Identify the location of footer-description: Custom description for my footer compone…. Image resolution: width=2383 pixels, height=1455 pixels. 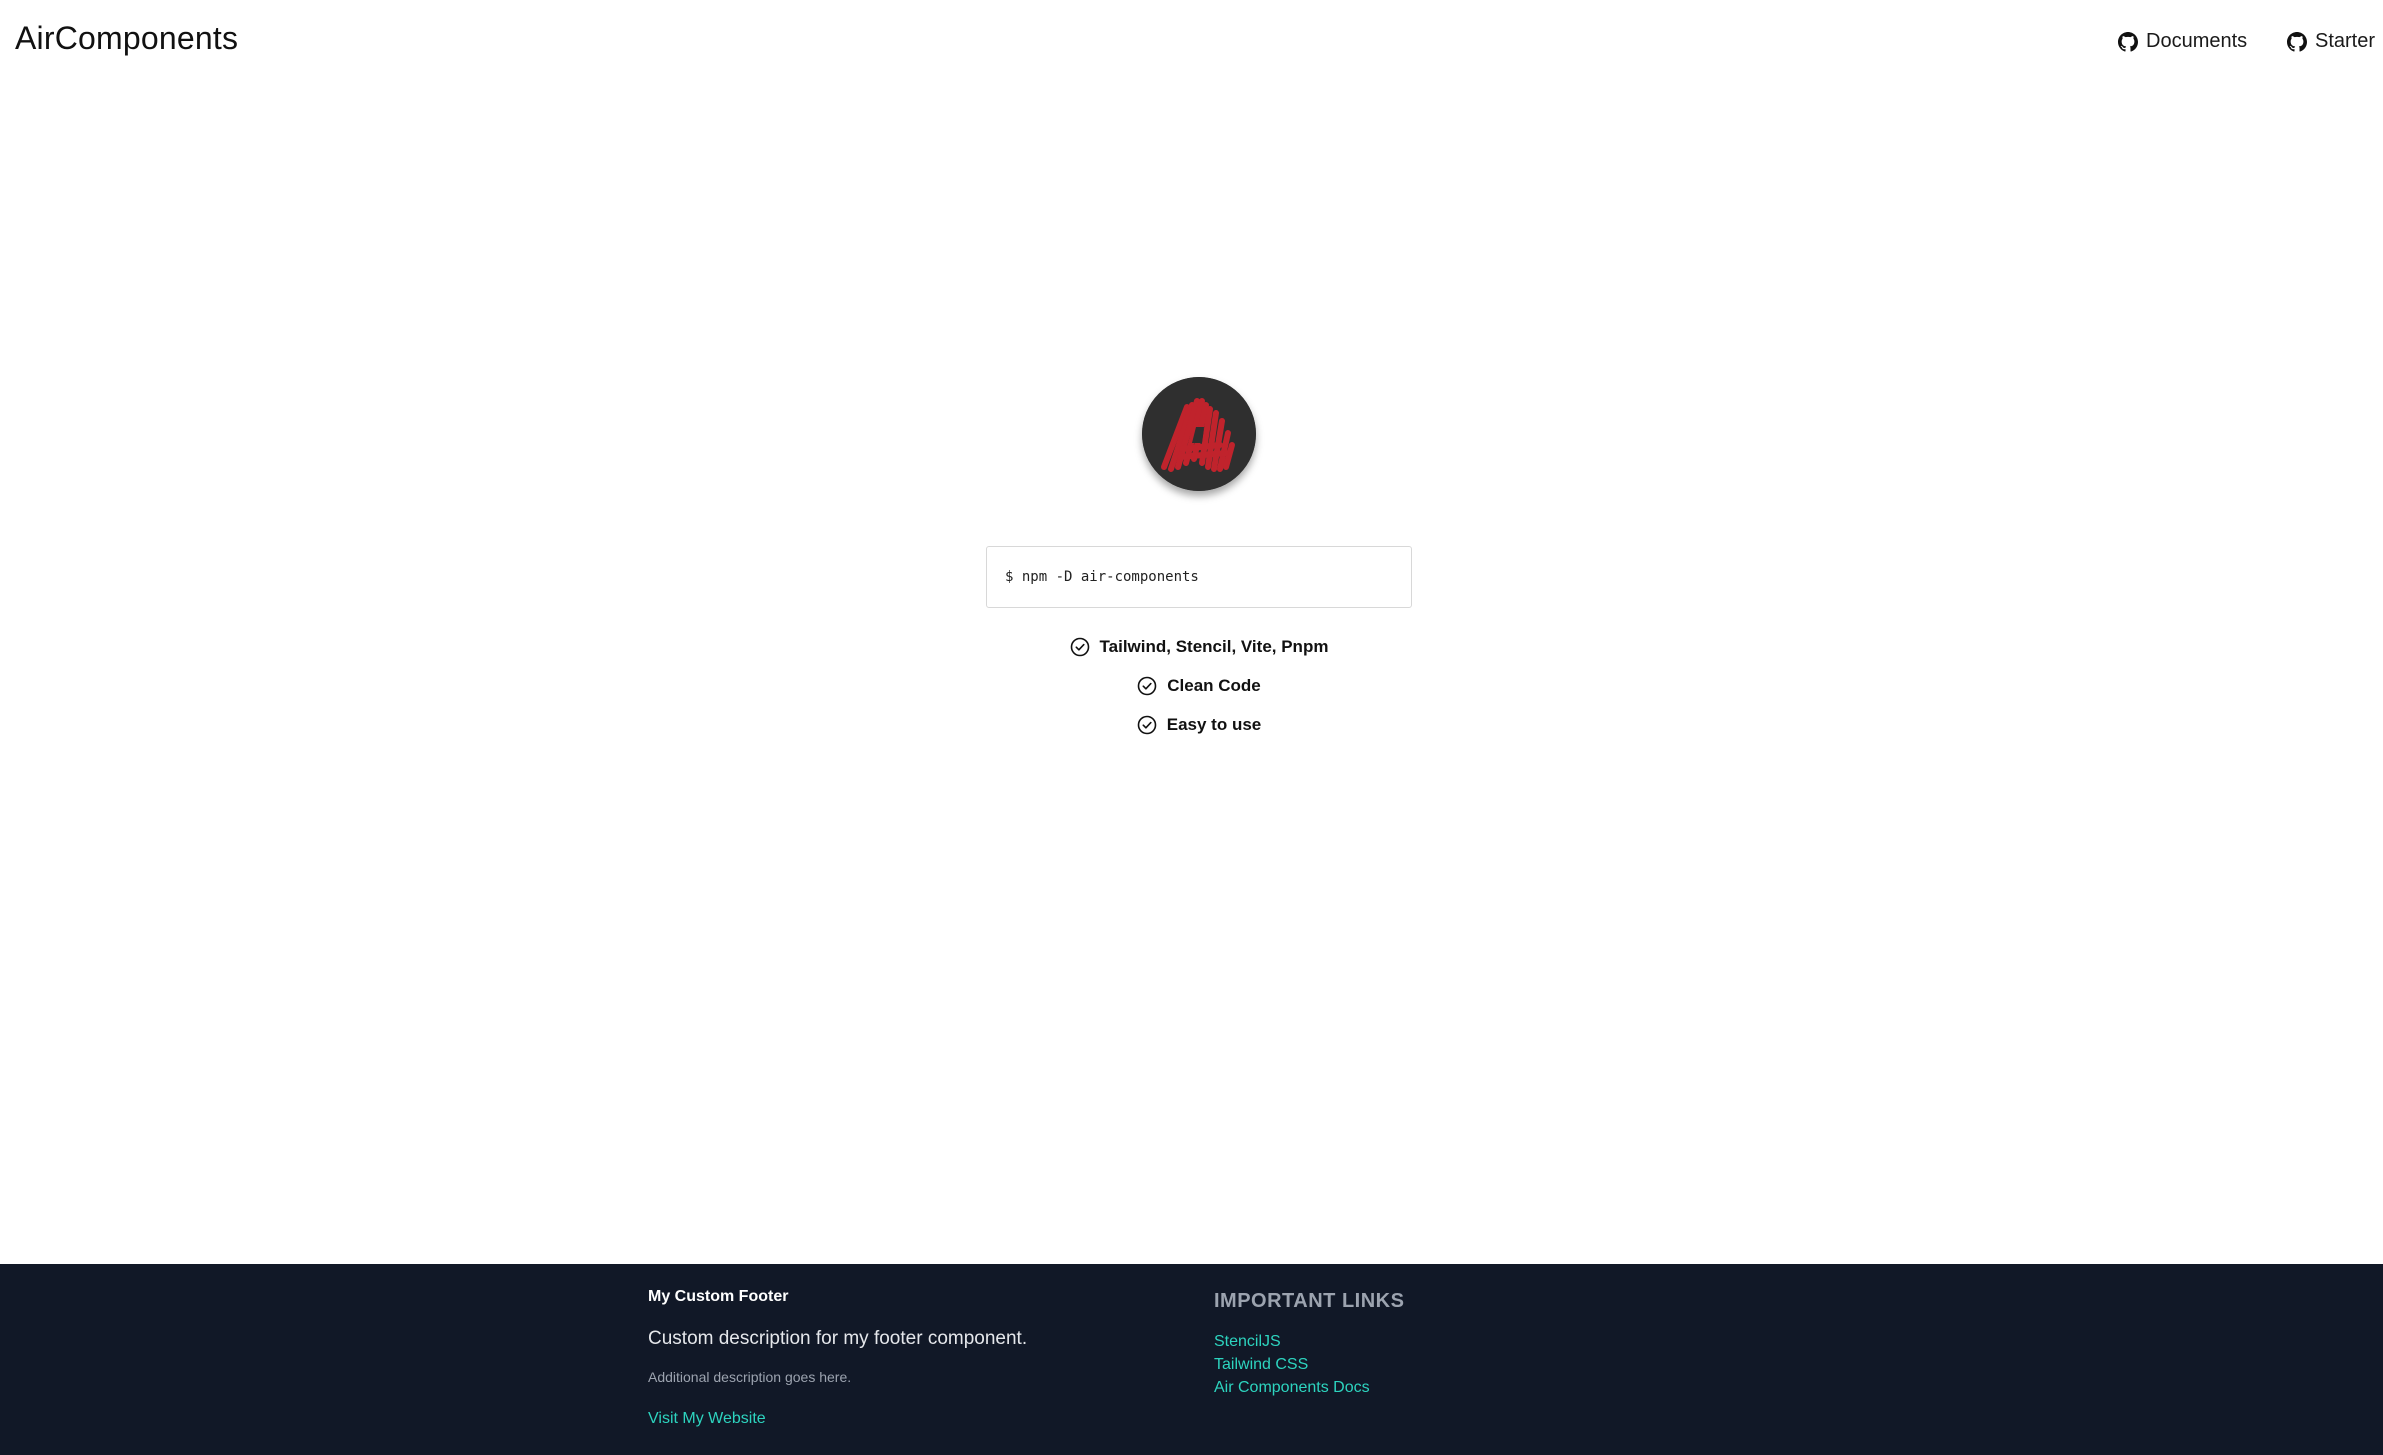
(838, 1338).